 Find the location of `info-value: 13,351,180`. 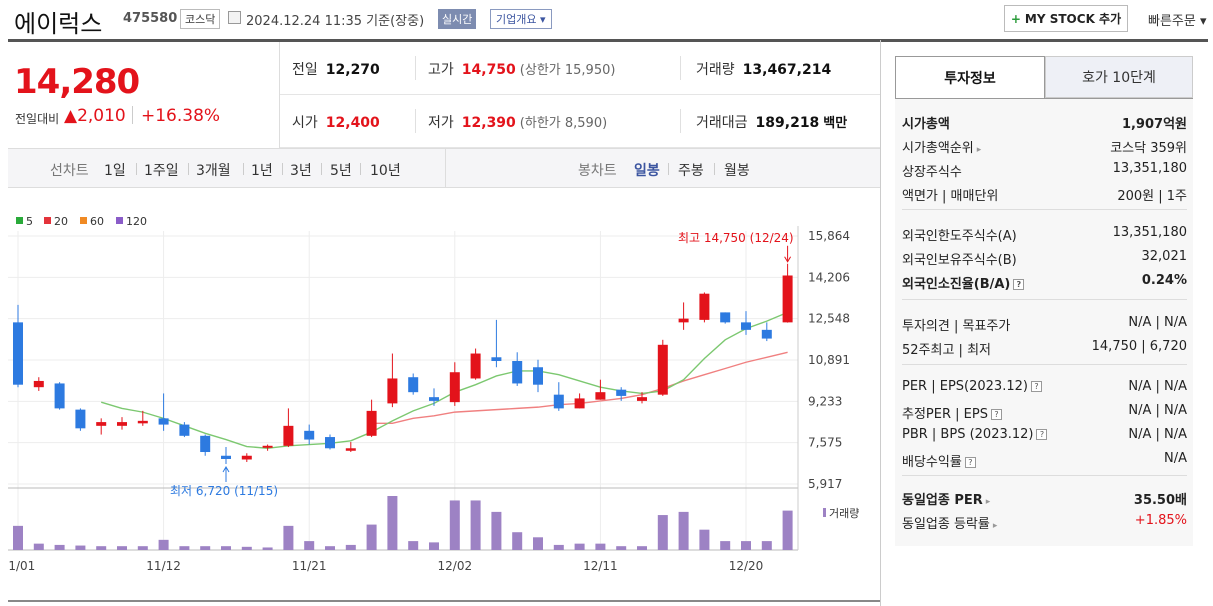

info-value: 13,351,180 is located at coordinates (1149, 232).